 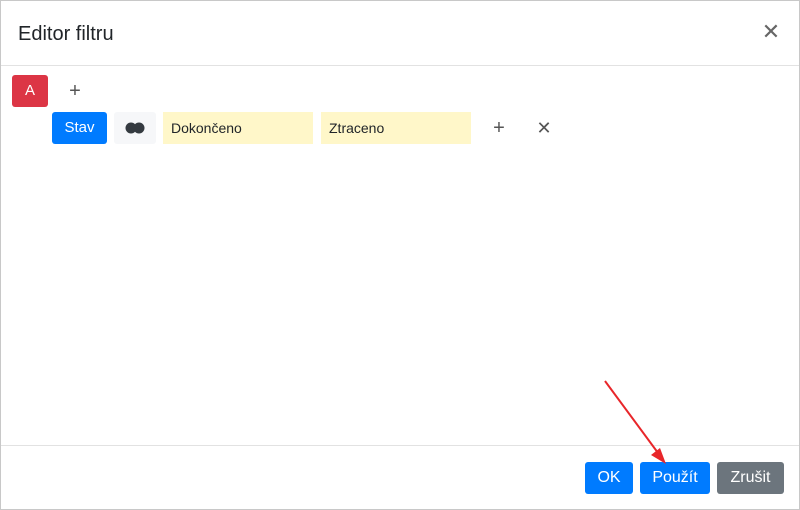 What do you see at coordinates (400, 33) in the screenshot?
I see `dialog-header: Editor filtru ✕` at bounding box center [400, 33].